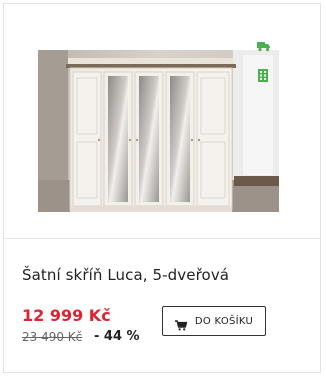  What do you see at coordinates (125, 275) in the screenshot?
I see `product-title: Šatní skříň Luca, 5-dveřová` at bounding box center [125, 275].